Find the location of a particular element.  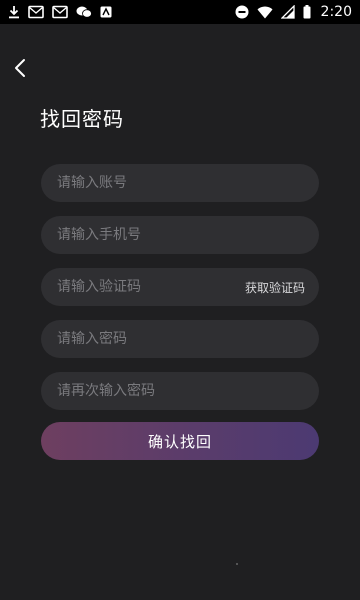

status-bar-right: 2:20 is located at coordinates (293, 12).